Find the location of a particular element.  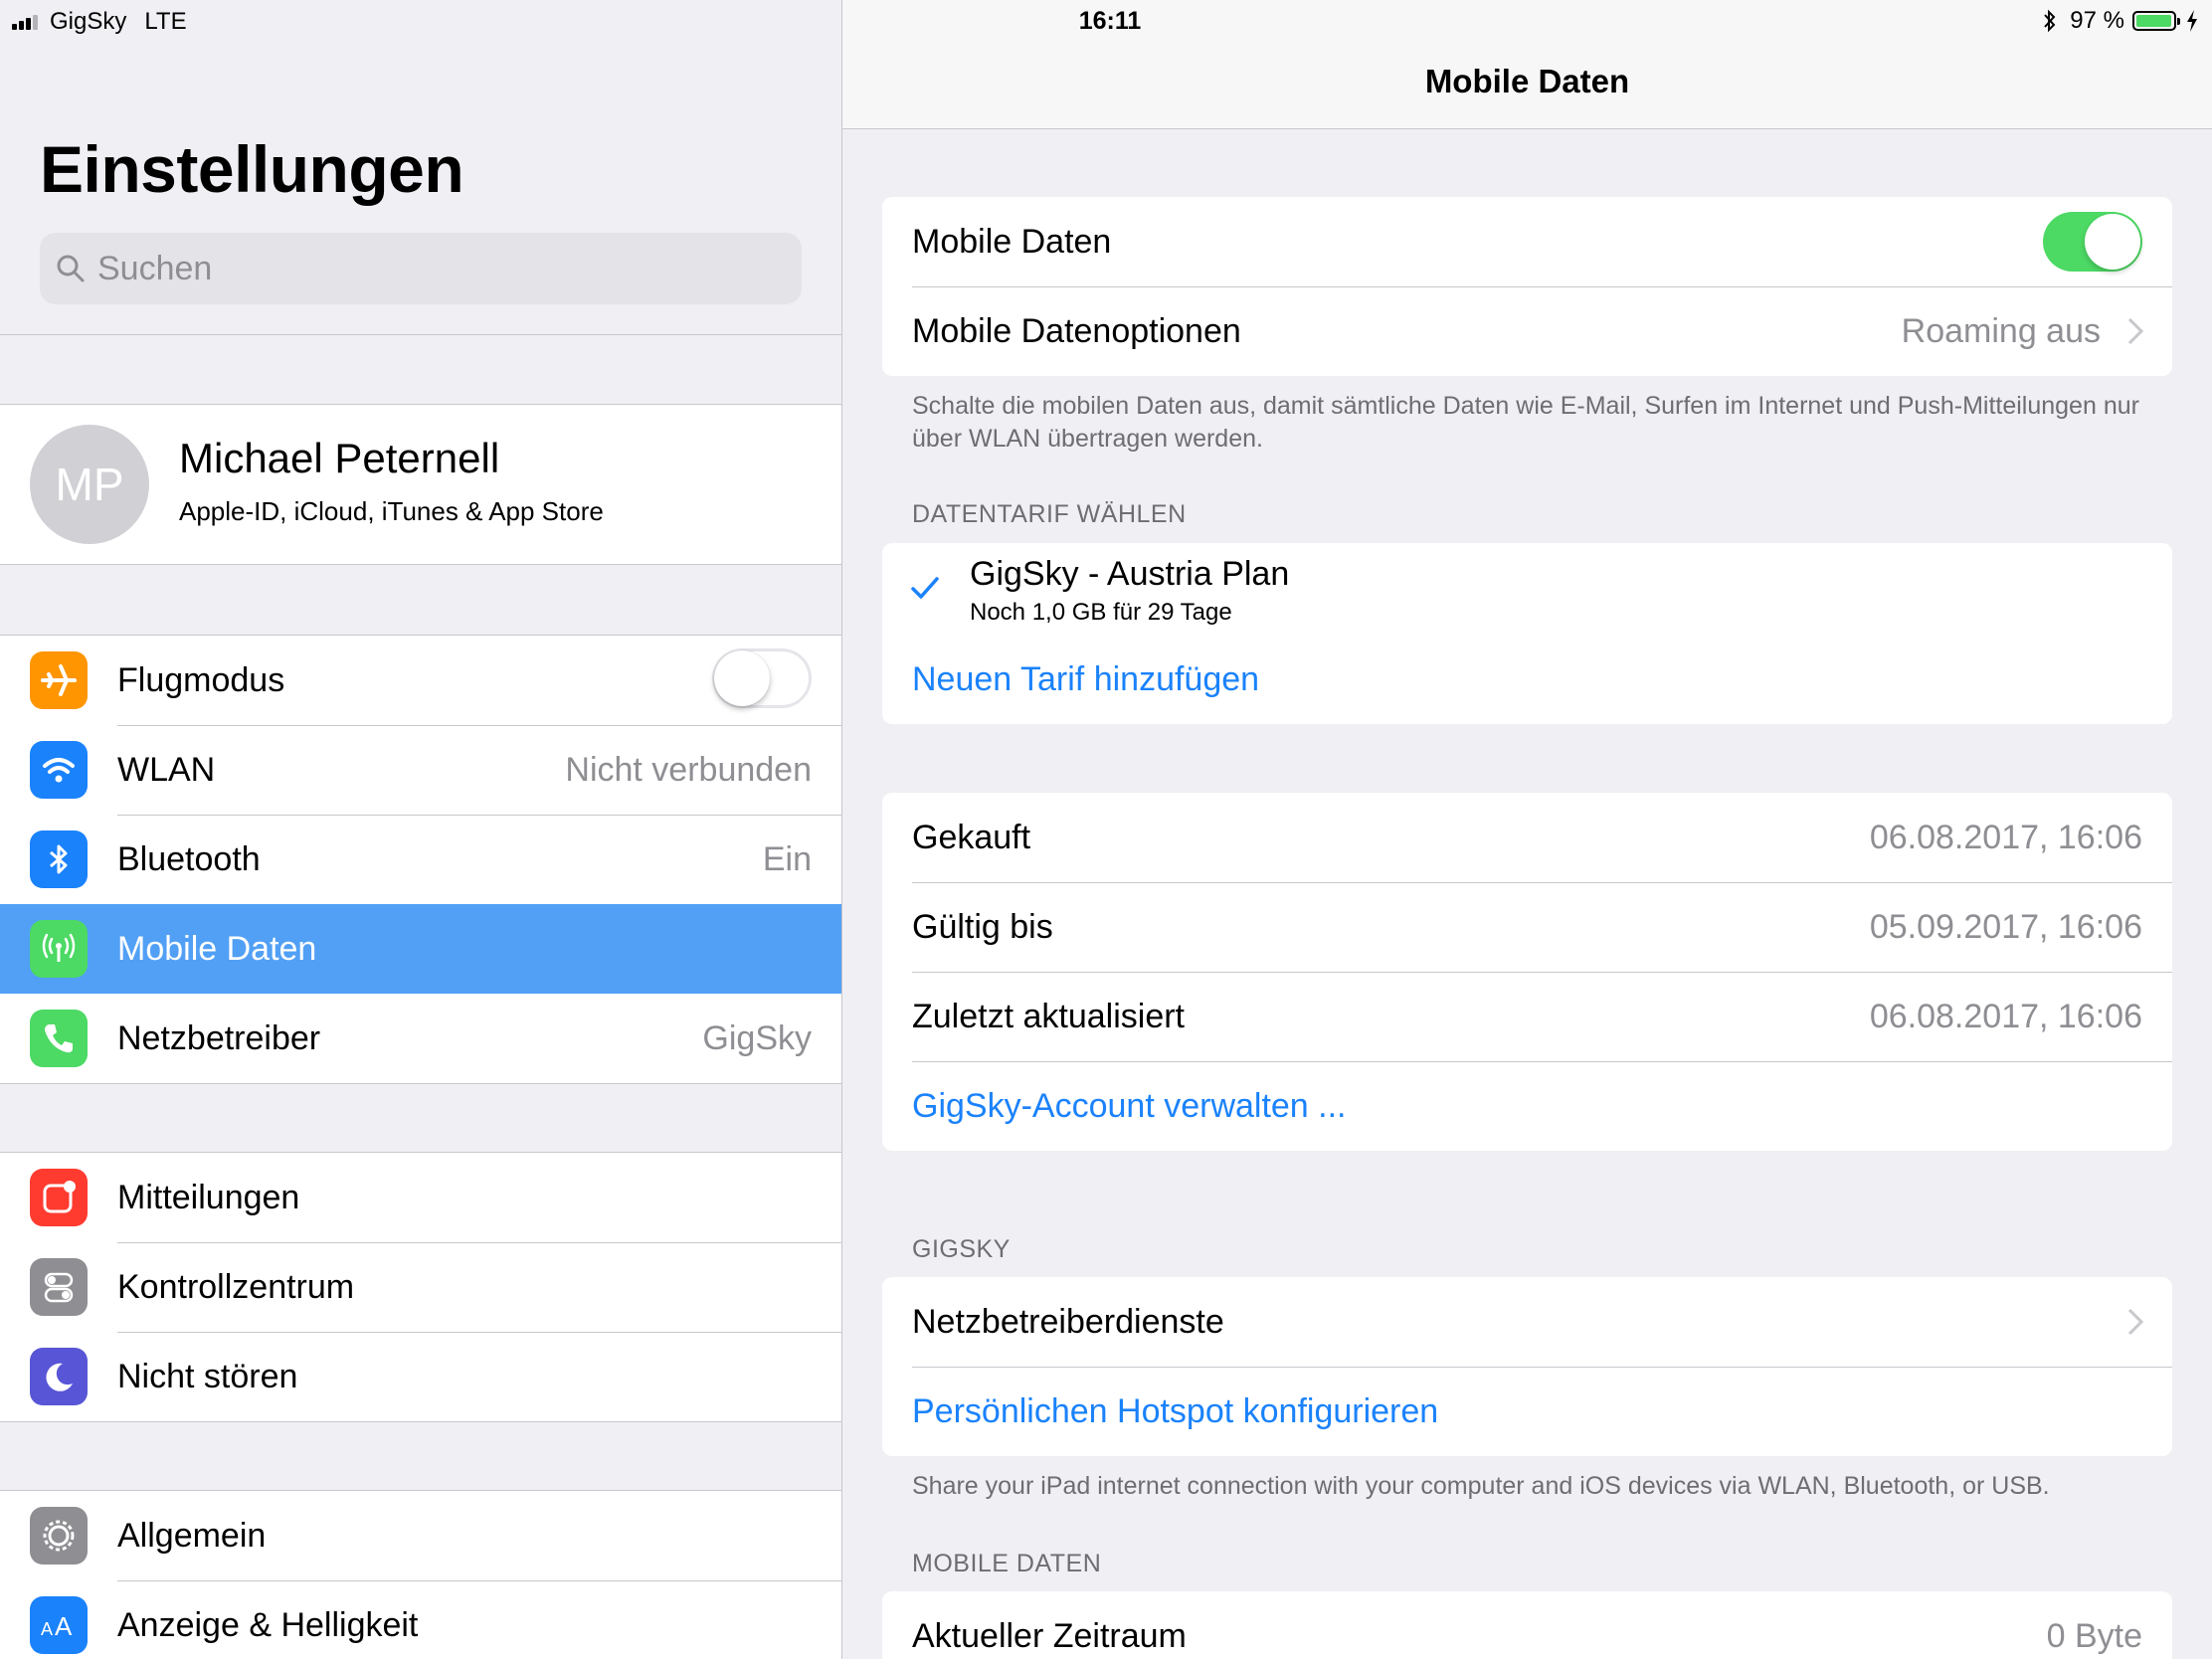

sidebar-item-kontrollzentrum: Kontrollzentrum is located at coordinates (420, 1287).